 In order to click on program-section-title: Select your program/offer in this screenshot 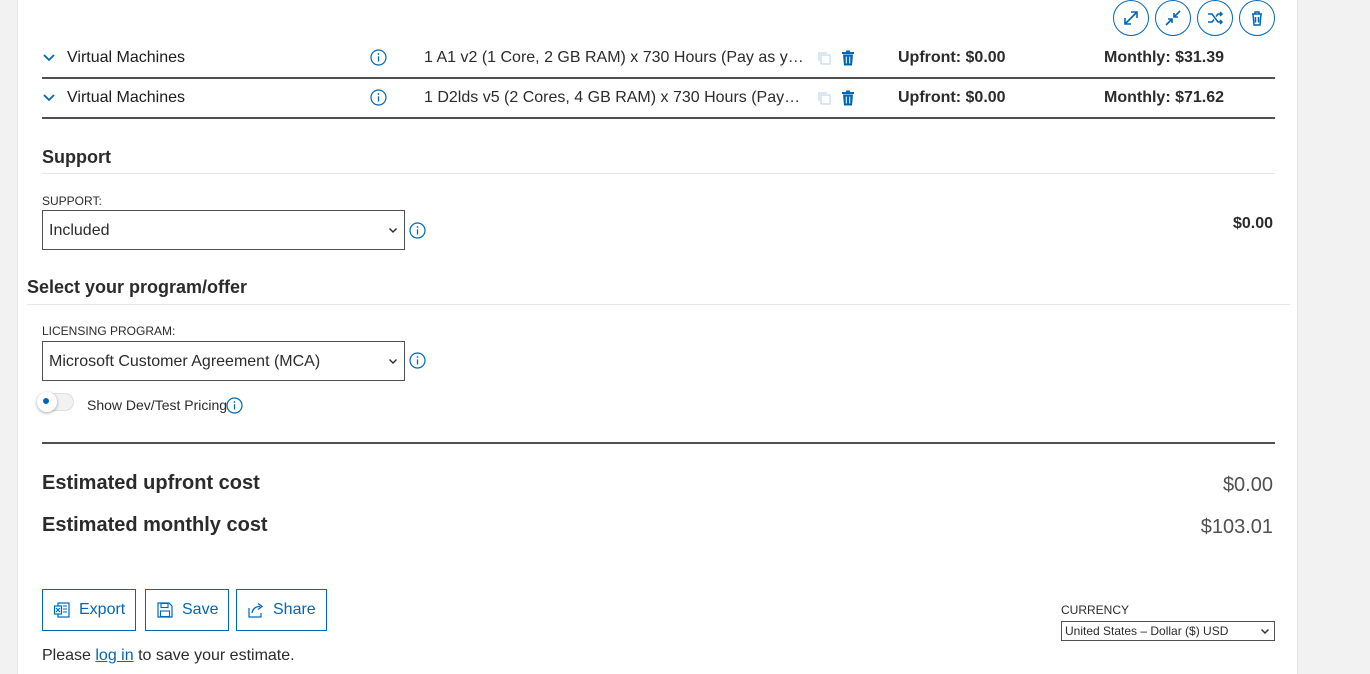, I will do `click(137, 287)`.